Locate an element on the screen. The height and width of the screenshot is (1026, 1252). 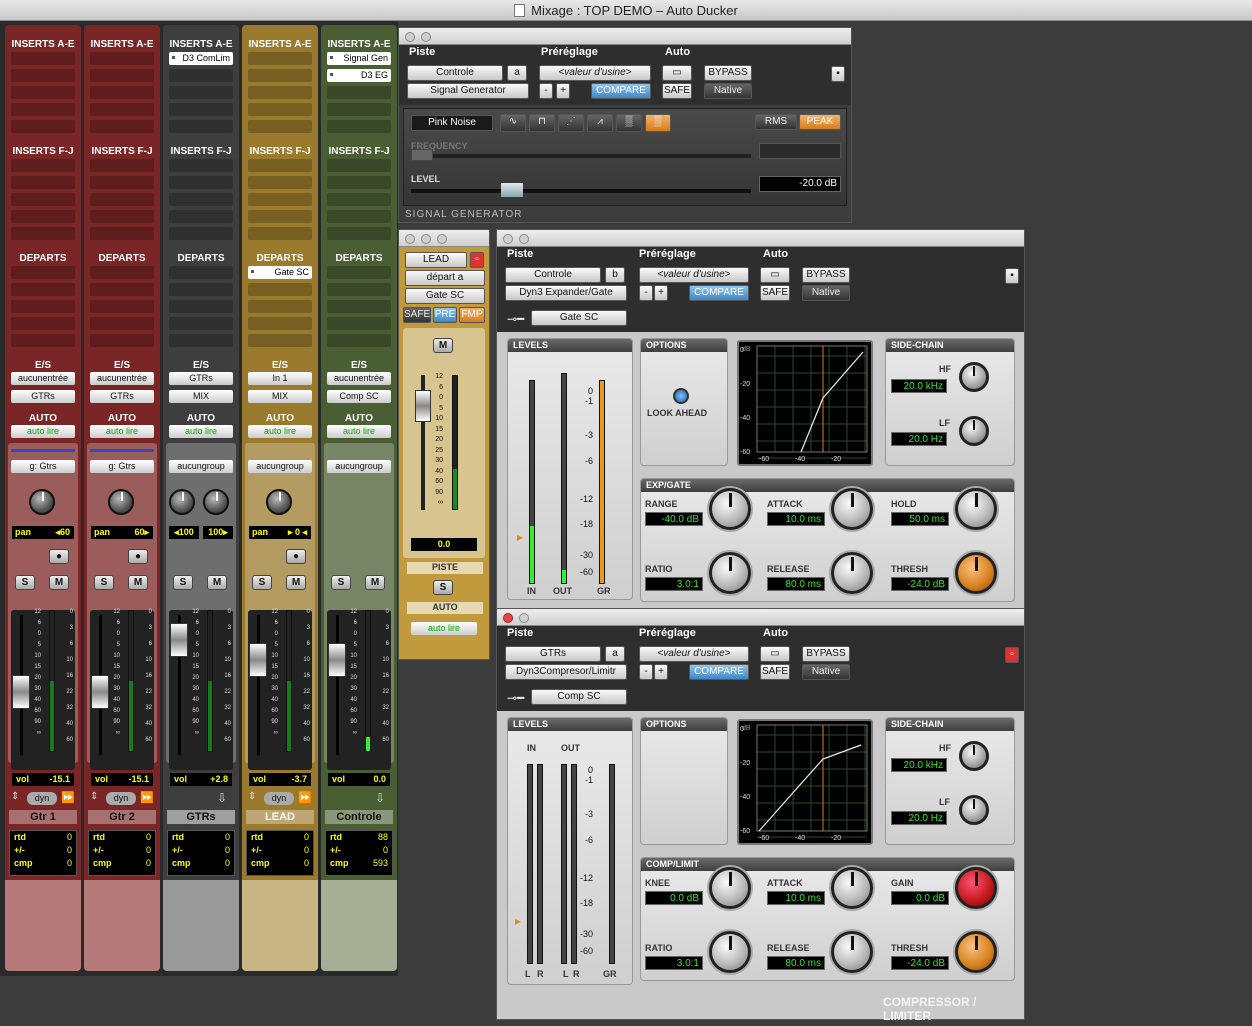
sg-peak-button: PEAK is located at coordinates (820, 122).